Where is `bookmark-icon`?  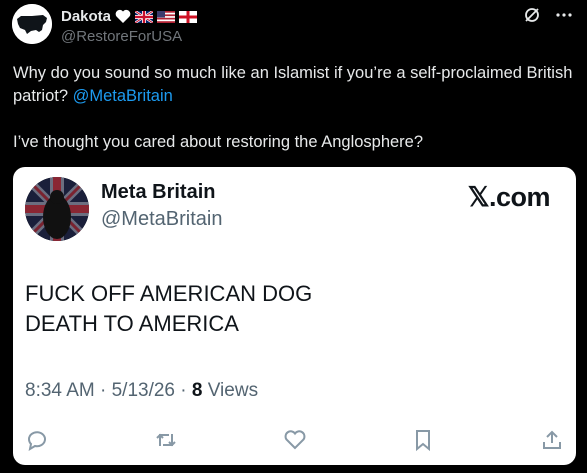
bookmark-icon is located at coordinates (423, 440).